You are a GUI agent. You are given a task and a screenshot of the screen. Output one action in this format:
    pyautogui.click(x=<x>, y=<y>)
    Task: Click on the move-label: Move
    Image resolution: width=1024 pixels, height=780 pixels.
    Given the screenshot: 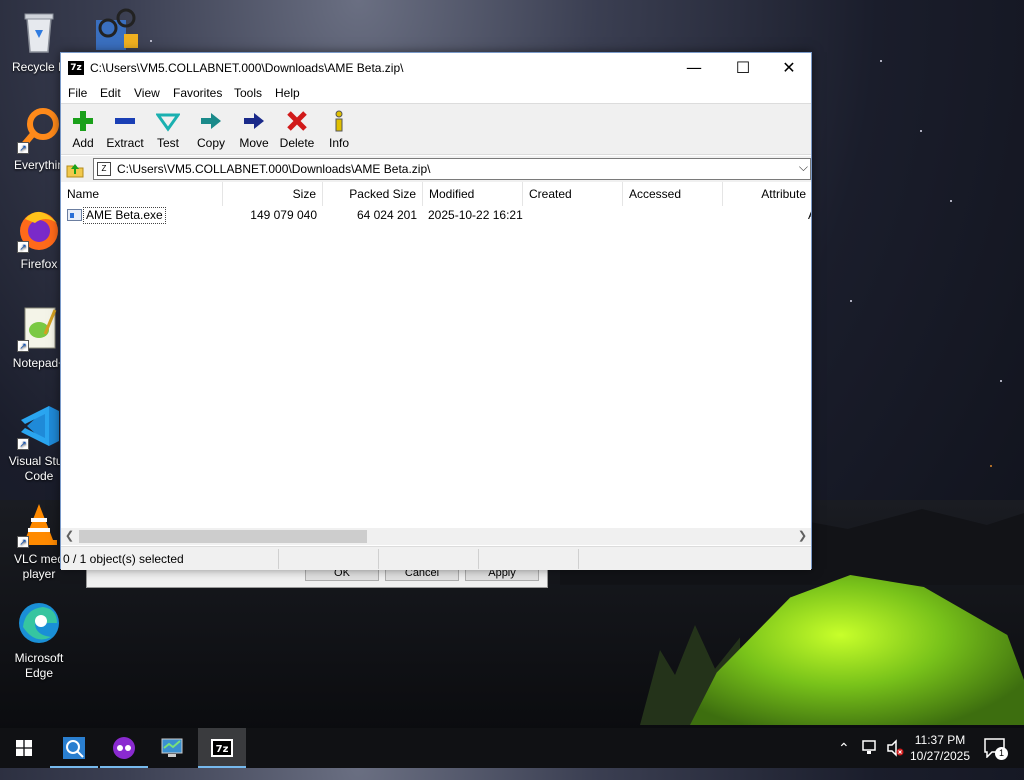 What is the action you would take?
    pyautogui.click(x=254, y=143)
    